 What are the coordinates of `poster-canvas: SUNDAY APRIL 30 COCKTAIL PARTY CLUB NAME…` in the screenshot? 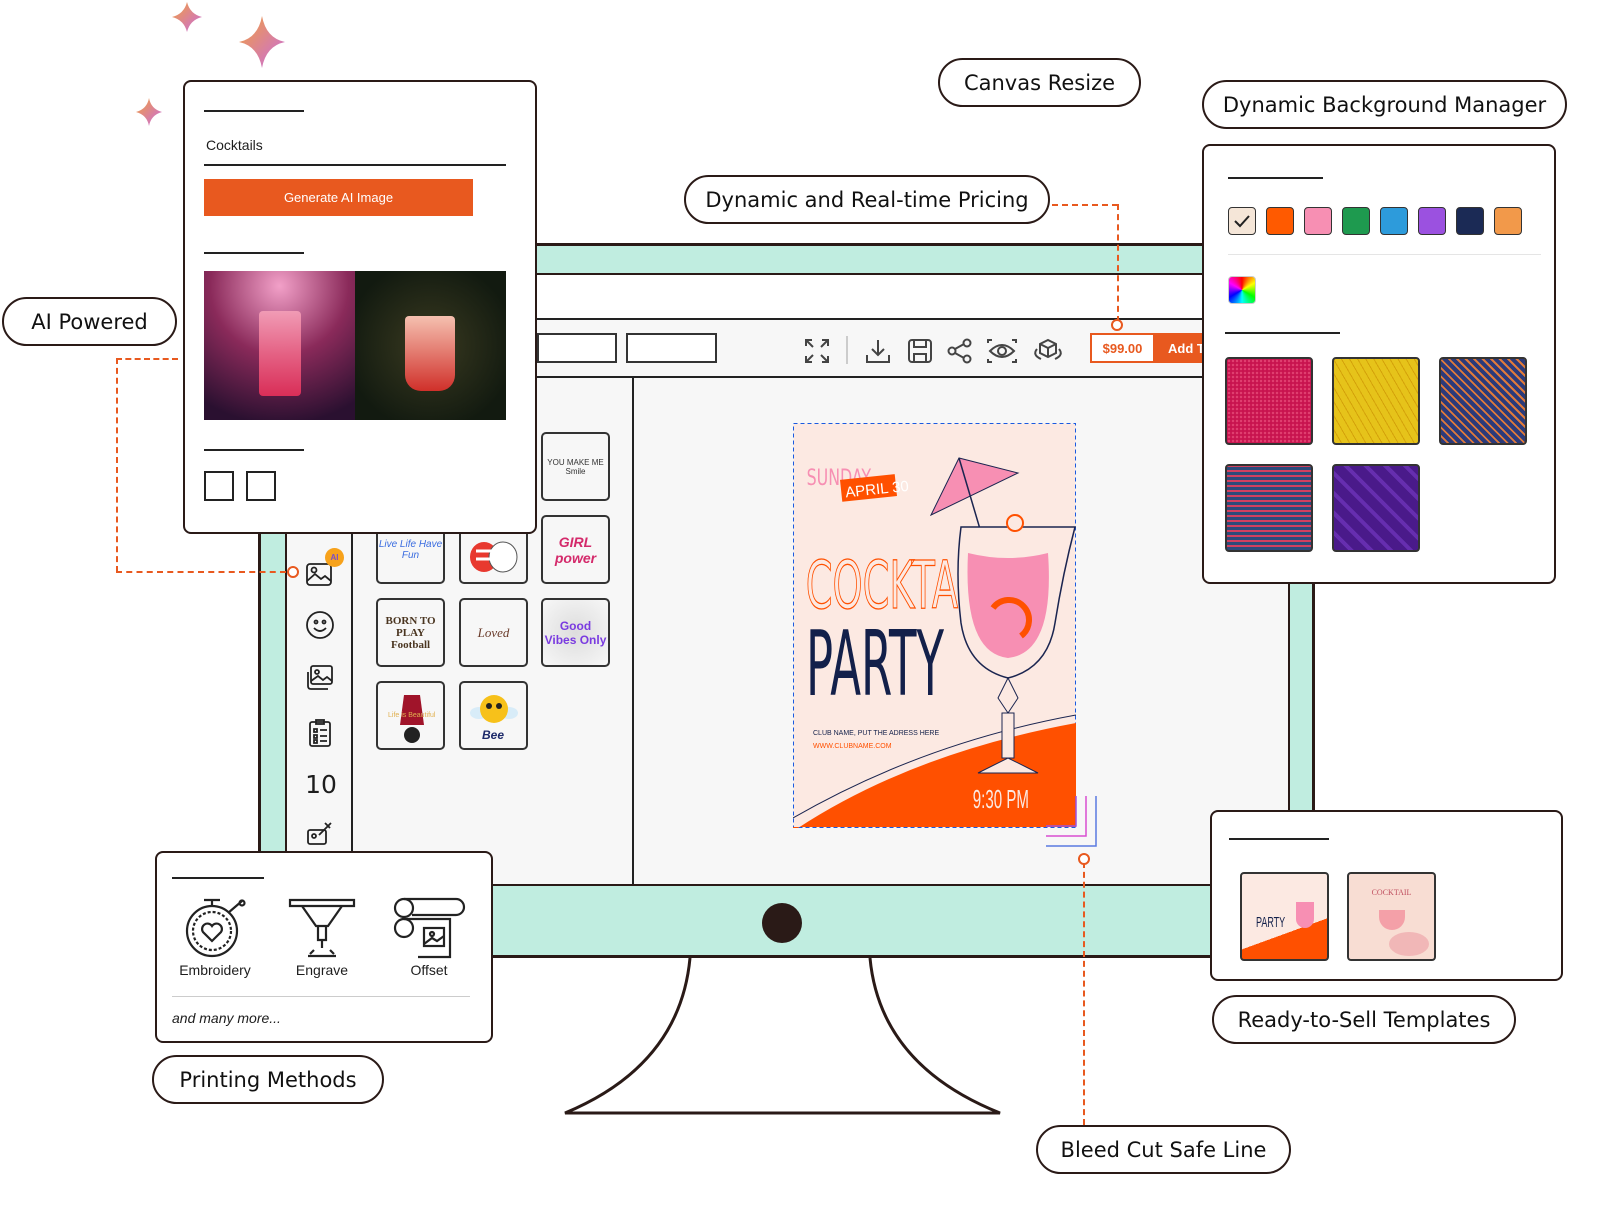 It's located at (934, 625).